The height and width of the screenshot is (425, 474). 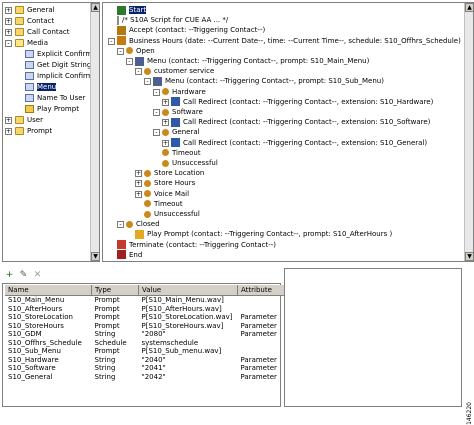 What do you see at coordinates (132, 10) in the screenshot?
I see `script-step: Start` at bounding box center [132, 10].